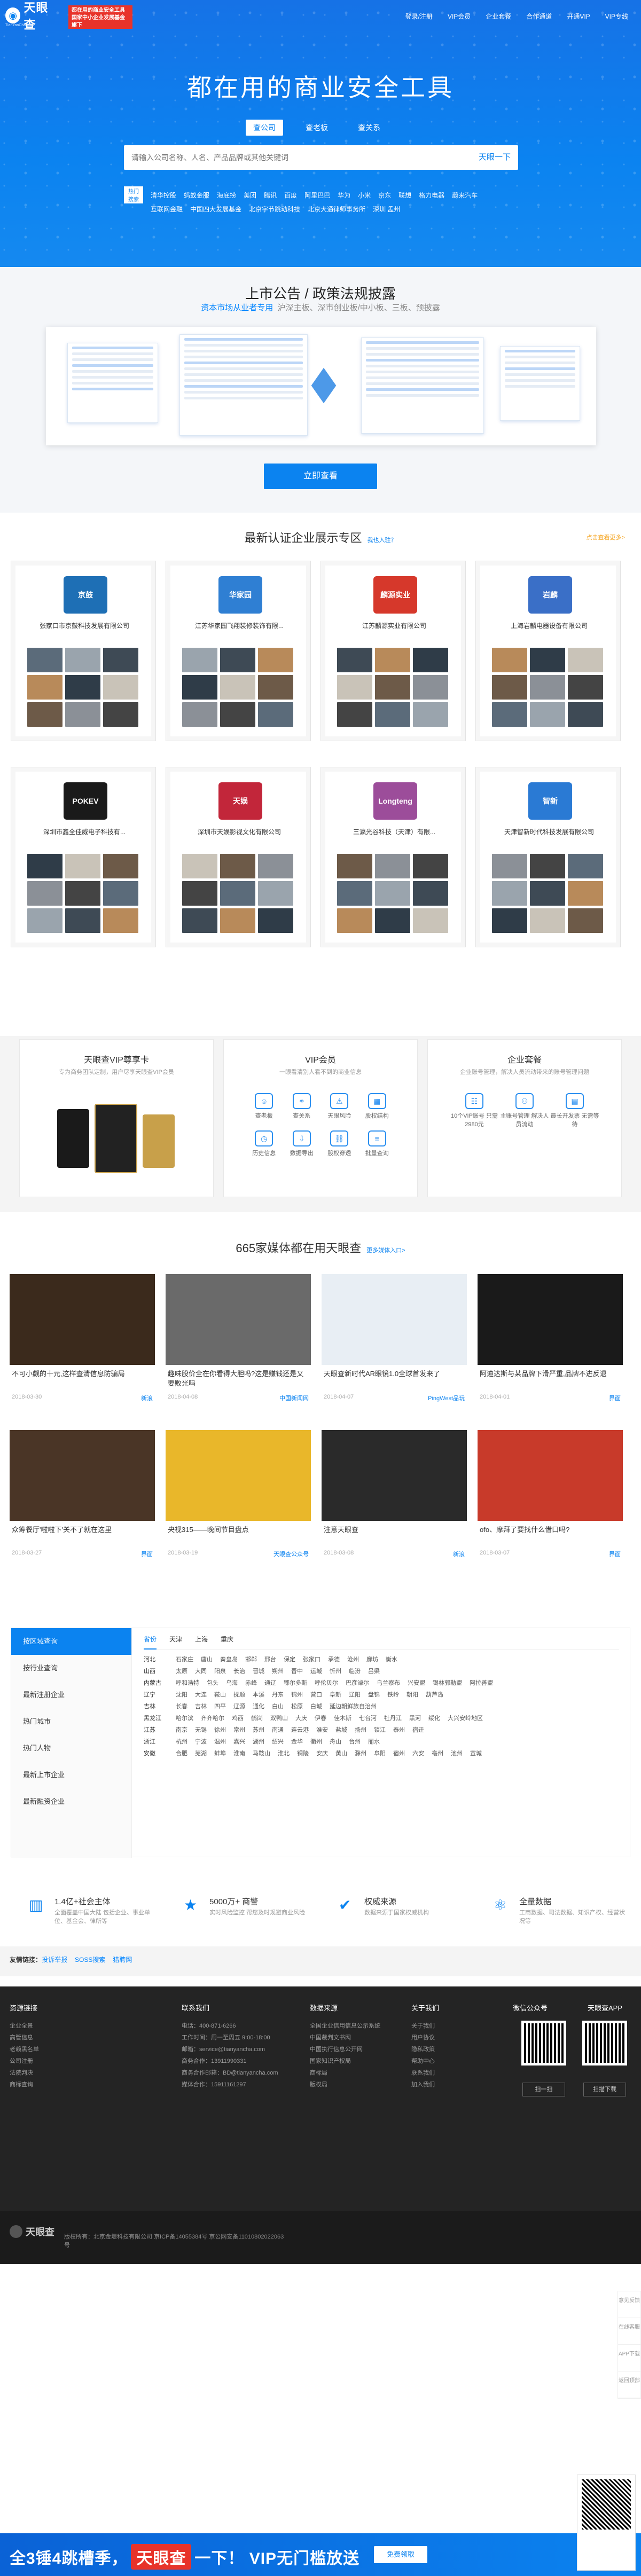 The height and width of the screenshot is (2576, 641). What do you see at coordinates (615, 1554) in the screenshot?
I see `media-source: 界面` at bounding box center [615, 1554].